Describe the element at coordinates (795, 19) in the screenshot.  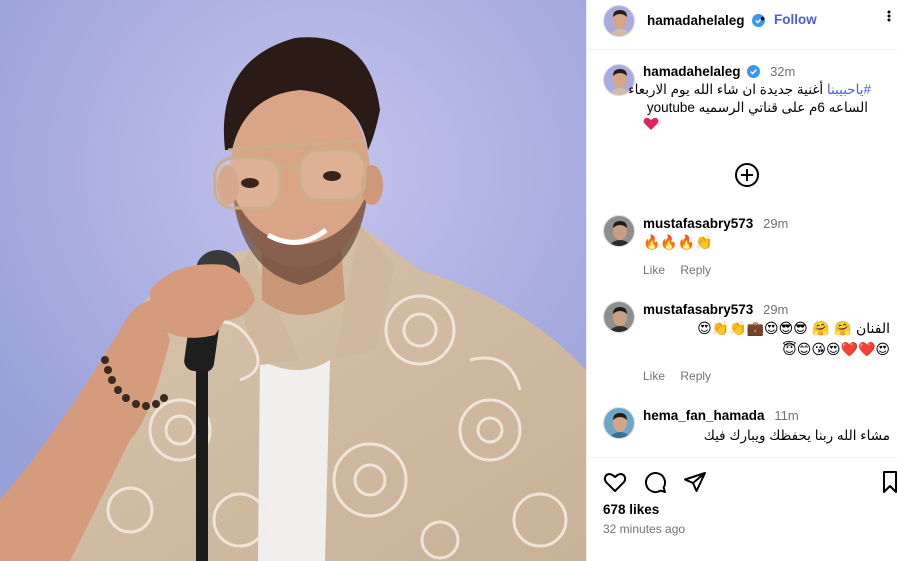
I see `follow-button: Follow` at that location.